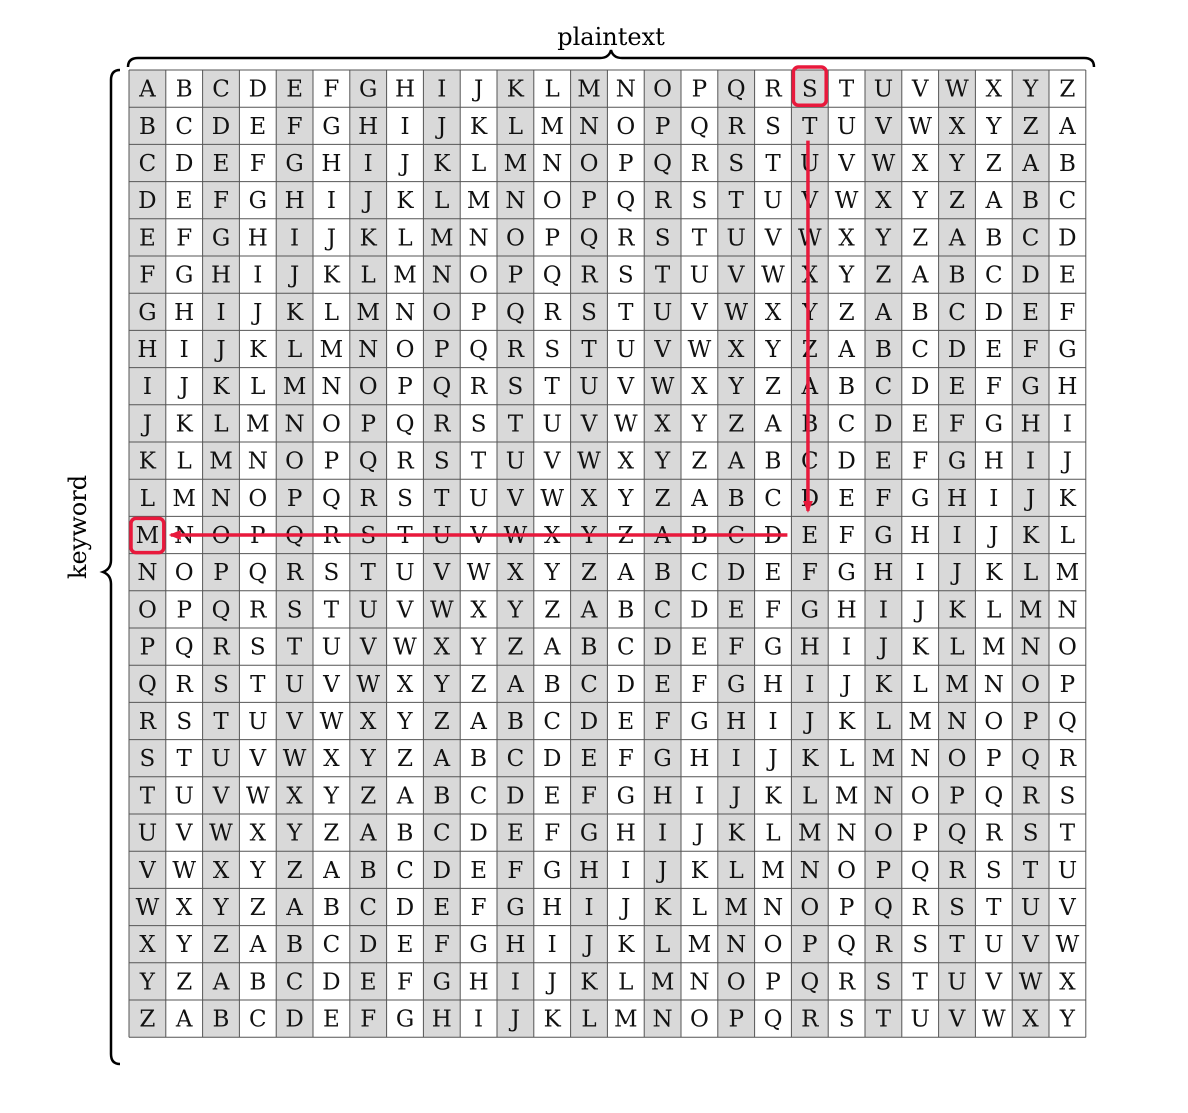 The height and width of the screenshot is (1113, 1188). Describe the element at coordinates (442, 610) in the screenshot. I see `tableau-cell-letter: W` at that location.